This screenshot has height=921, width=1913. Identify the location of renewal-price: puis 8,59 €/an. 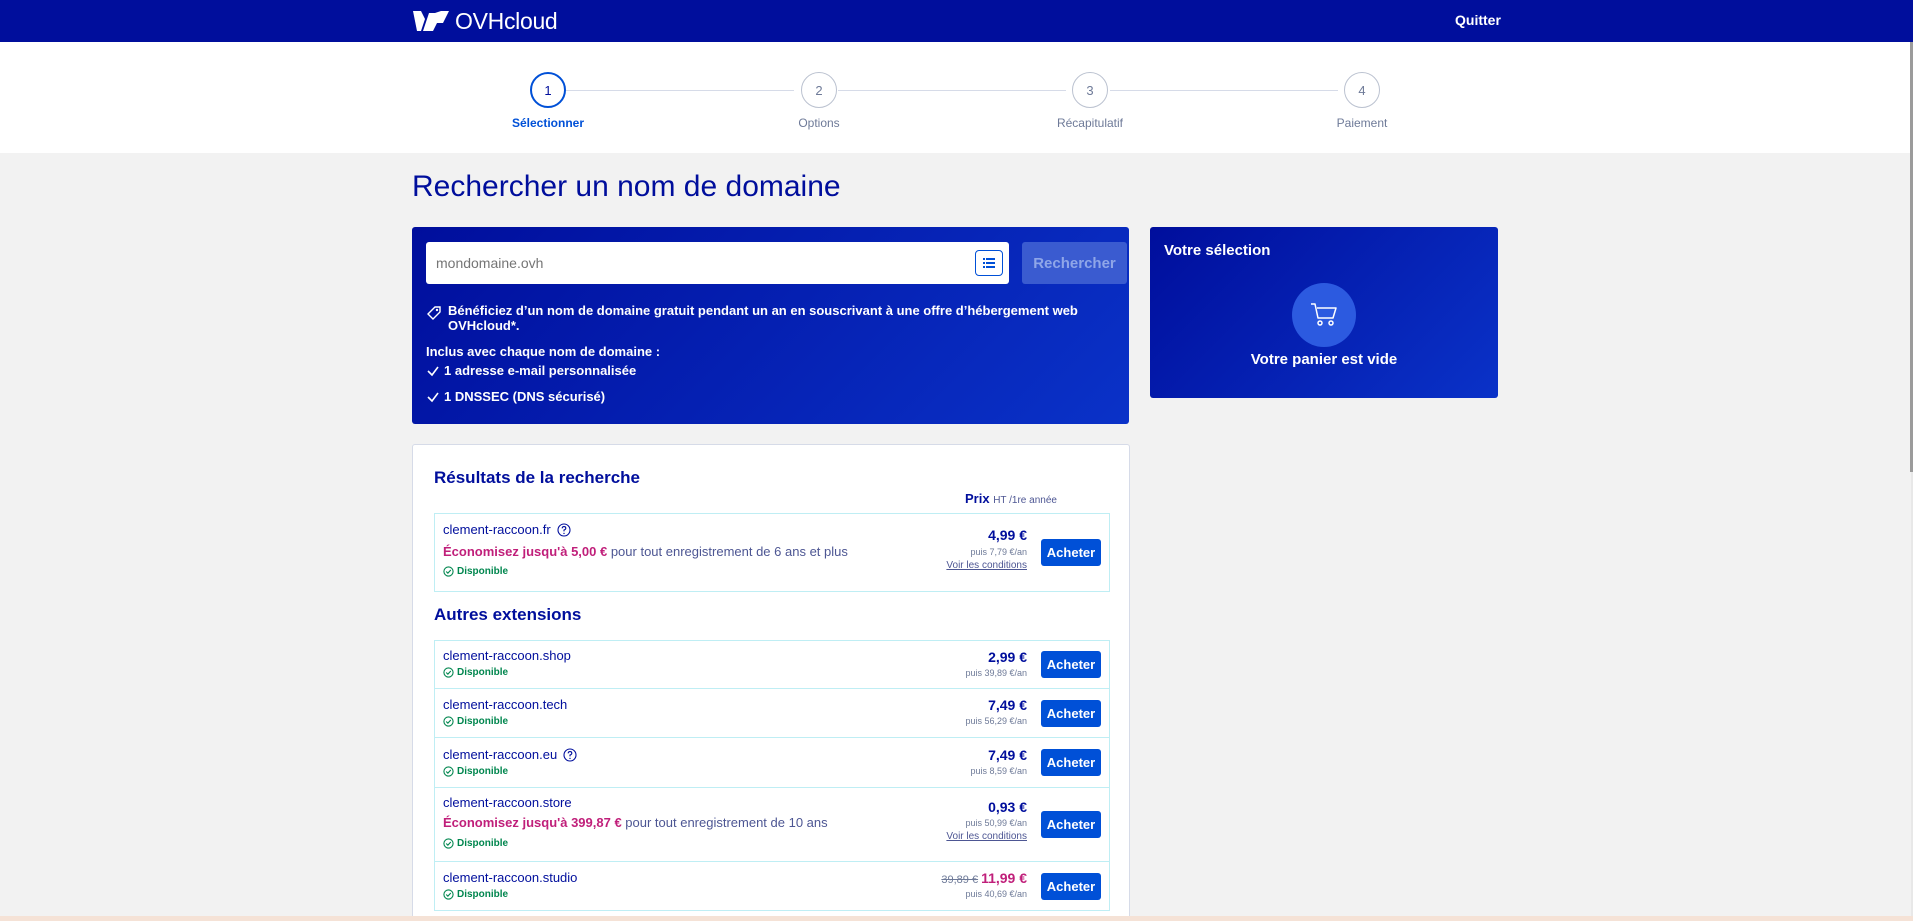
(998, 771).